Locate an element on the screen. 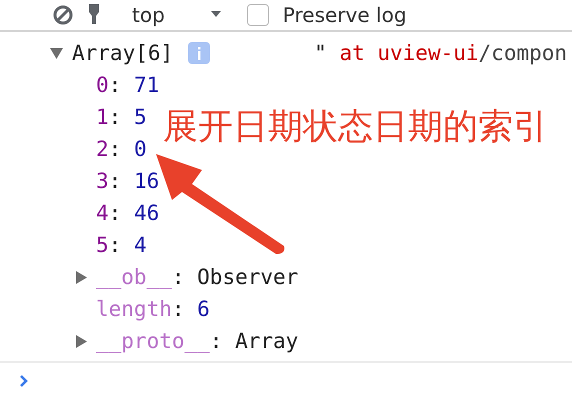 Image resolution: width=572 pixels, height=420 pixels. property-entry: 0: 71 is located at coordinates (128, 85).